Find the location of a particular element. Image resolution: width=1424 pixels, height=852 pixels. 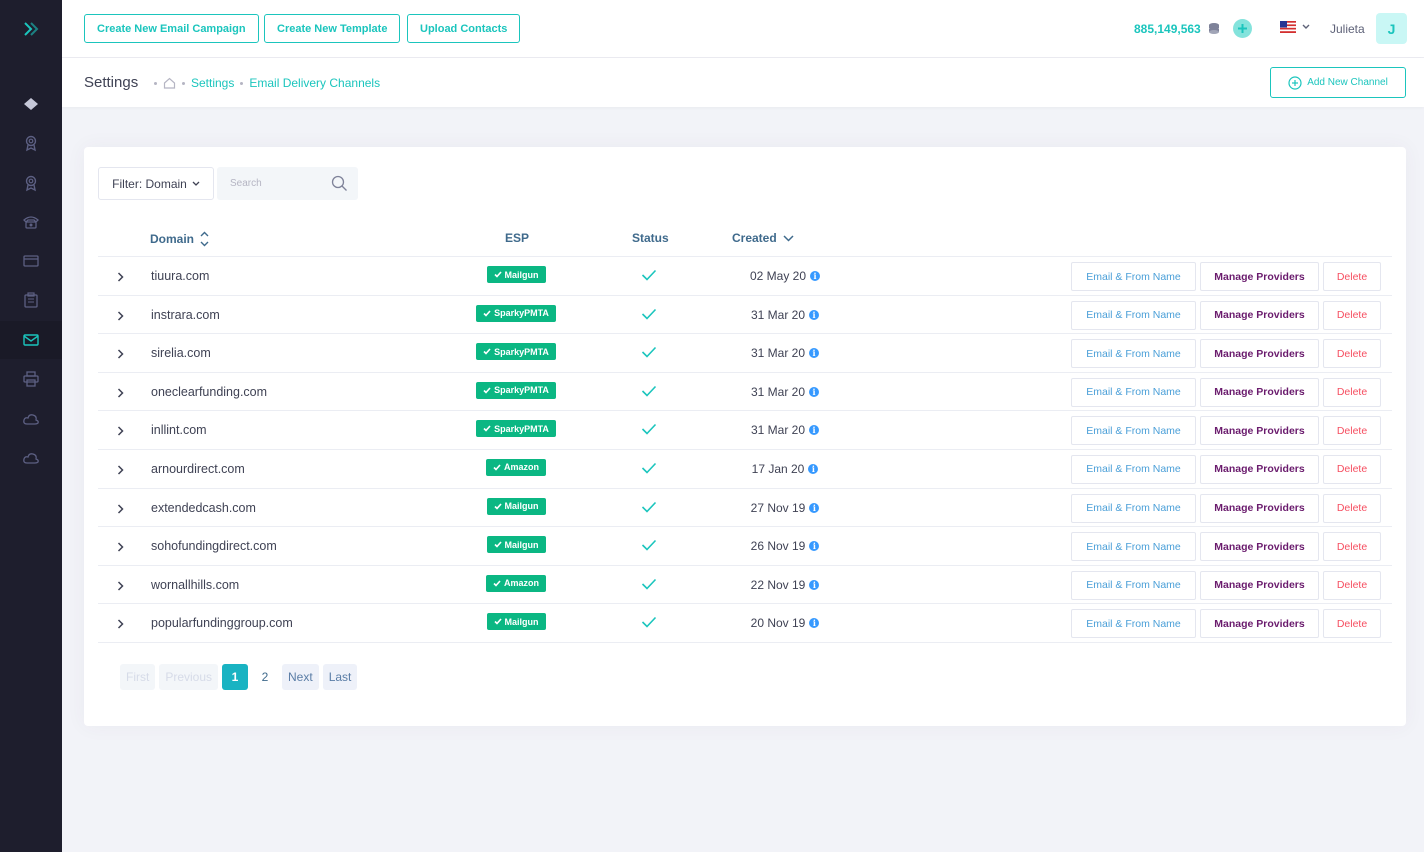

page-last-button: Last is located at coordinates (340, 677).